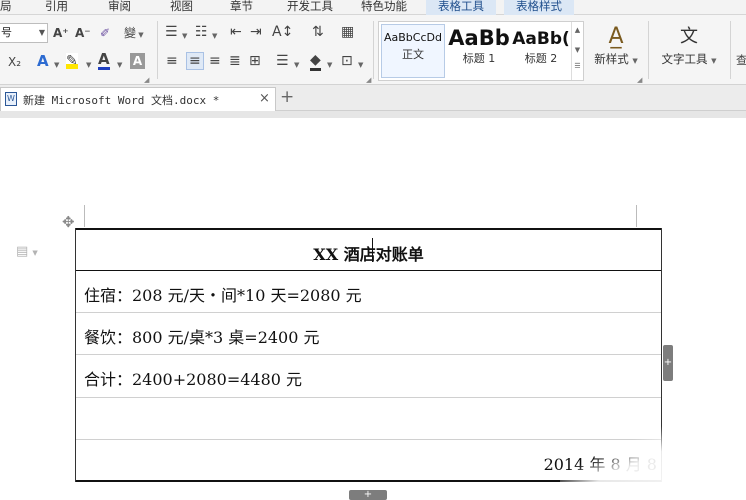 Image resolution: width=746 pixels, height=500 pixels. Describe the element at coordinates (24, 33) in the screenshot. I see `font-size-combo: 号 ▼` at that location.